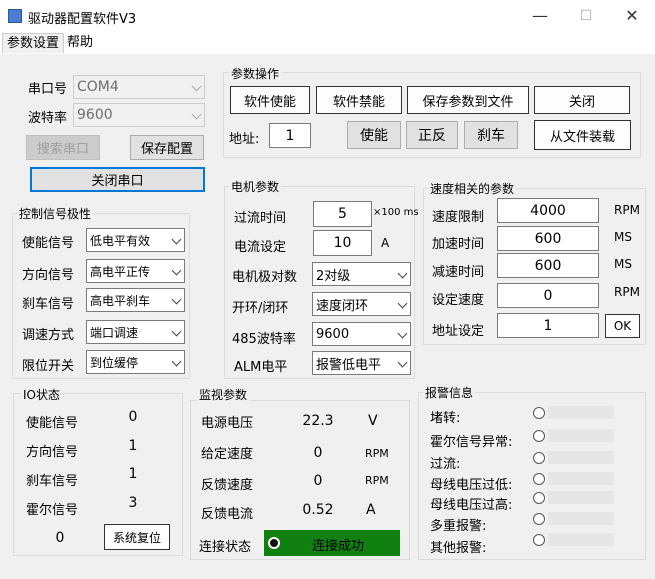  I want to click on title-bar: 驱动器配置软件V3 — ☐ ✕, so click(327, 16).